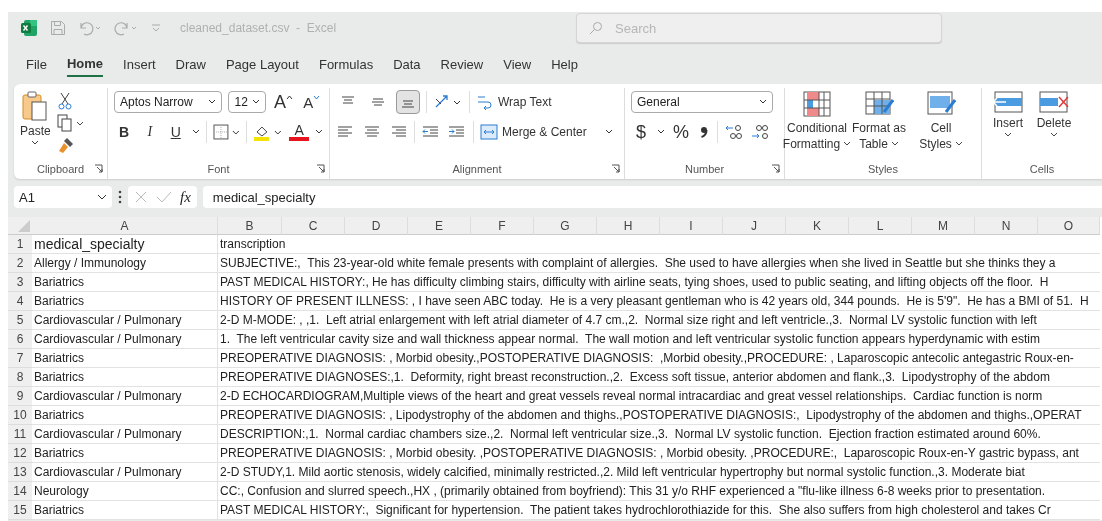  Describe the element at coordinates (681, 132) in the screenshot. I see `percent-button: %` at that location.